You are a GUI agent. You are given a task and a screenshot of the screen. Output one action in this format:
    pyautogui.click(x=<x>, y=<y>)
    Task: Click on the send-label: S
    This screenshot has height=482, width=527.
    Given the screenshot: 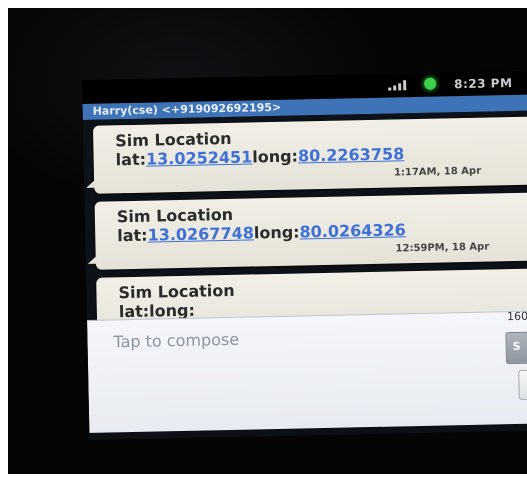 What is the action you would take?
    pyautogui.click(x=516, y=346)
    